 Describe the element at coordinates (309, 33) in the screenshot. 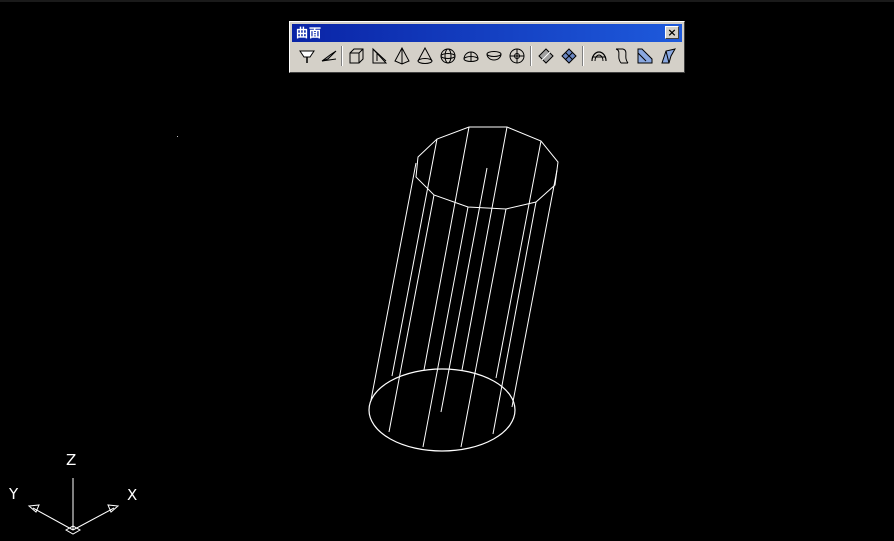

I see `toolbar-title: 曲面` at that location.